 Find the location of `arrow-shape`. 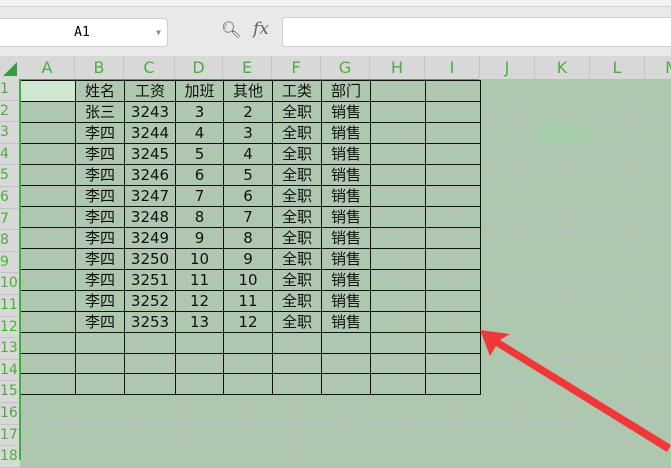

arrow-shape is located at coordinates (575, 391).